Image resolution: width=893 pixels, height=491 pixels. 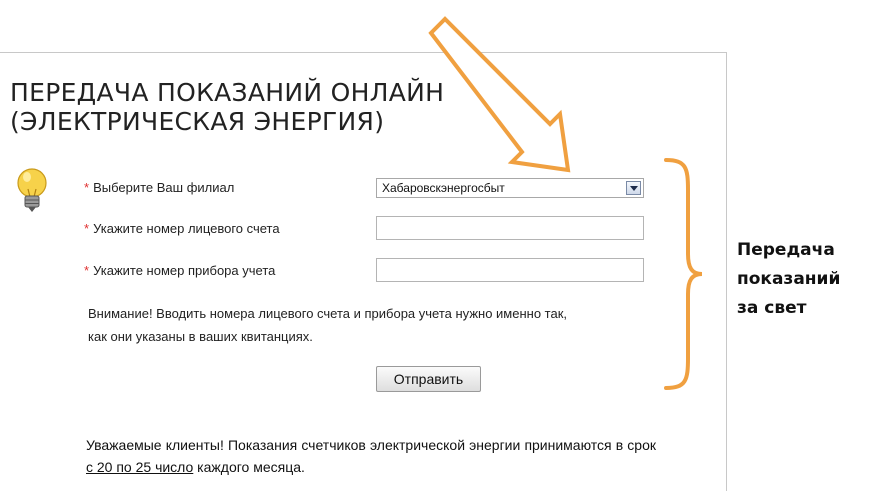 I want to click on annotation-line1: Передача, so click(x=786, y=250).